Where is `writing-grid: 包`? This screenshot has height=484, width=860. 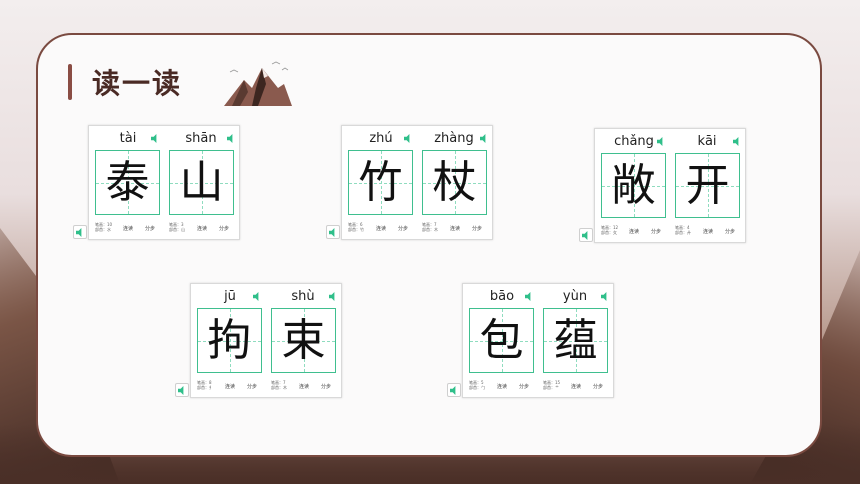
writing-grid: 包 is located at coordinates (501, 340).